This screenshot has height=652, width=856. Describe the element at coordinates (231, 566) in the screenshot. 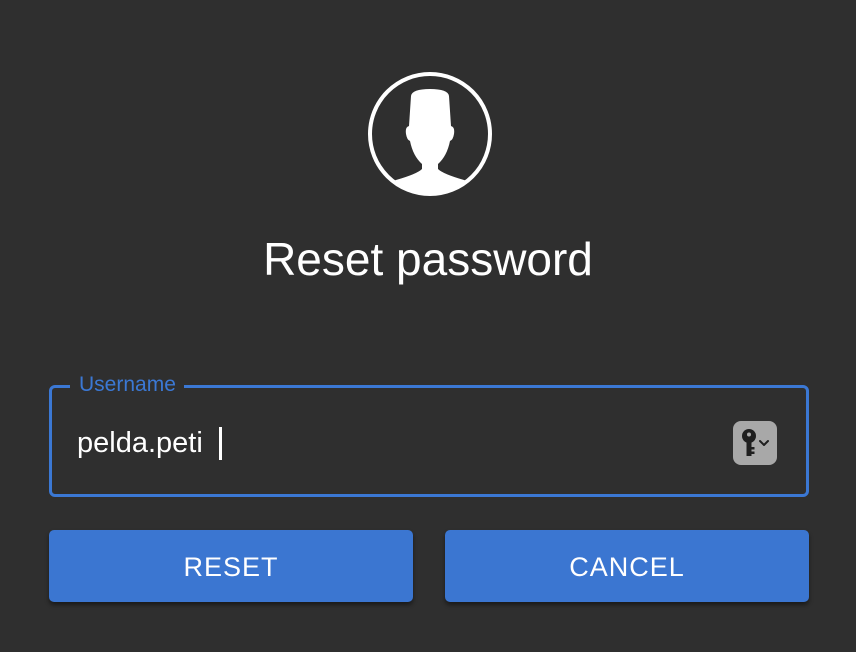

I see `reset-button: RESET` at that location.